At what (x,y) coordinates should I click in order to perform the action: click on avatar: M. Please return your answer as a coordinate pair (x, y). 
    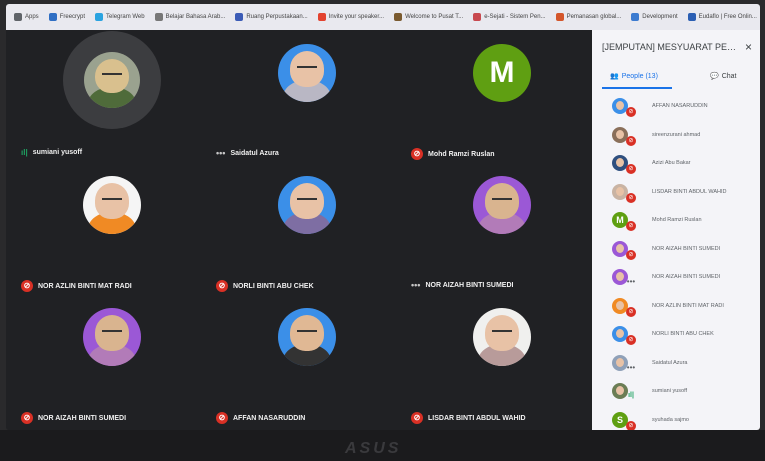
    Looking at the image, I should click on (502, 73).